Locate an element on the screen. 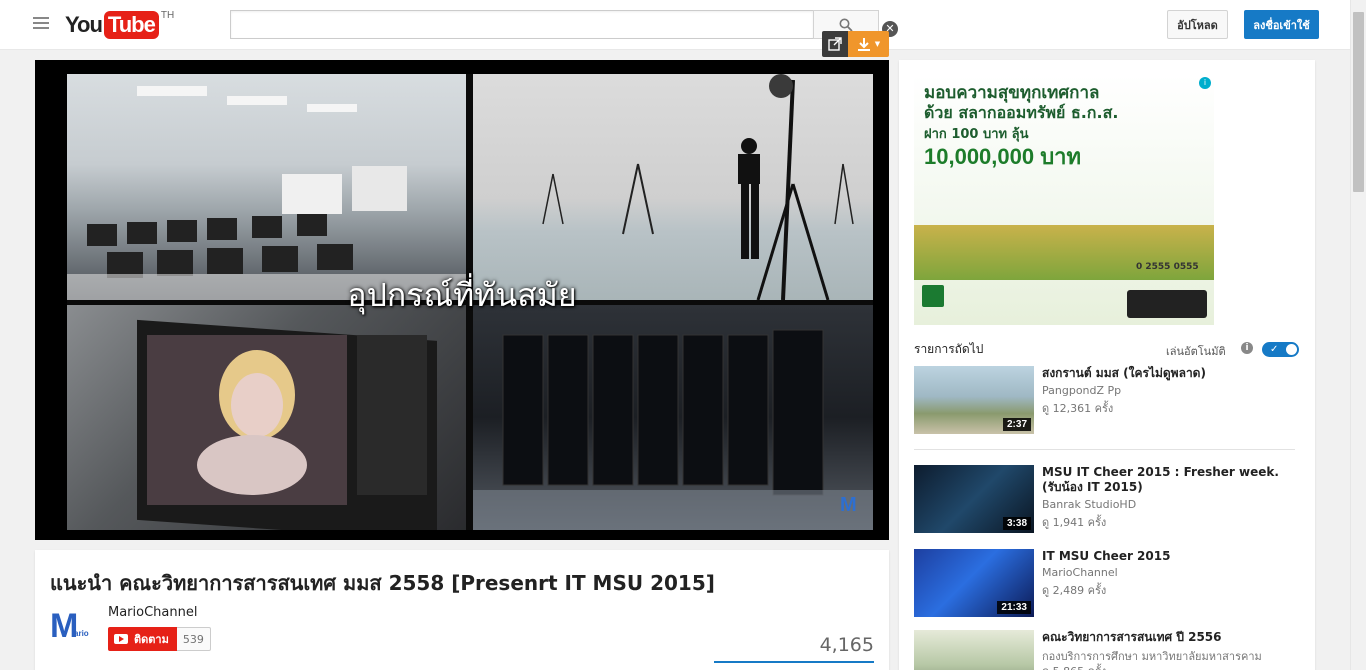 Image resolution: width=1366 pixels, height=670 pixels. video-scene-motion-capture is located at coordinates (673, 187).